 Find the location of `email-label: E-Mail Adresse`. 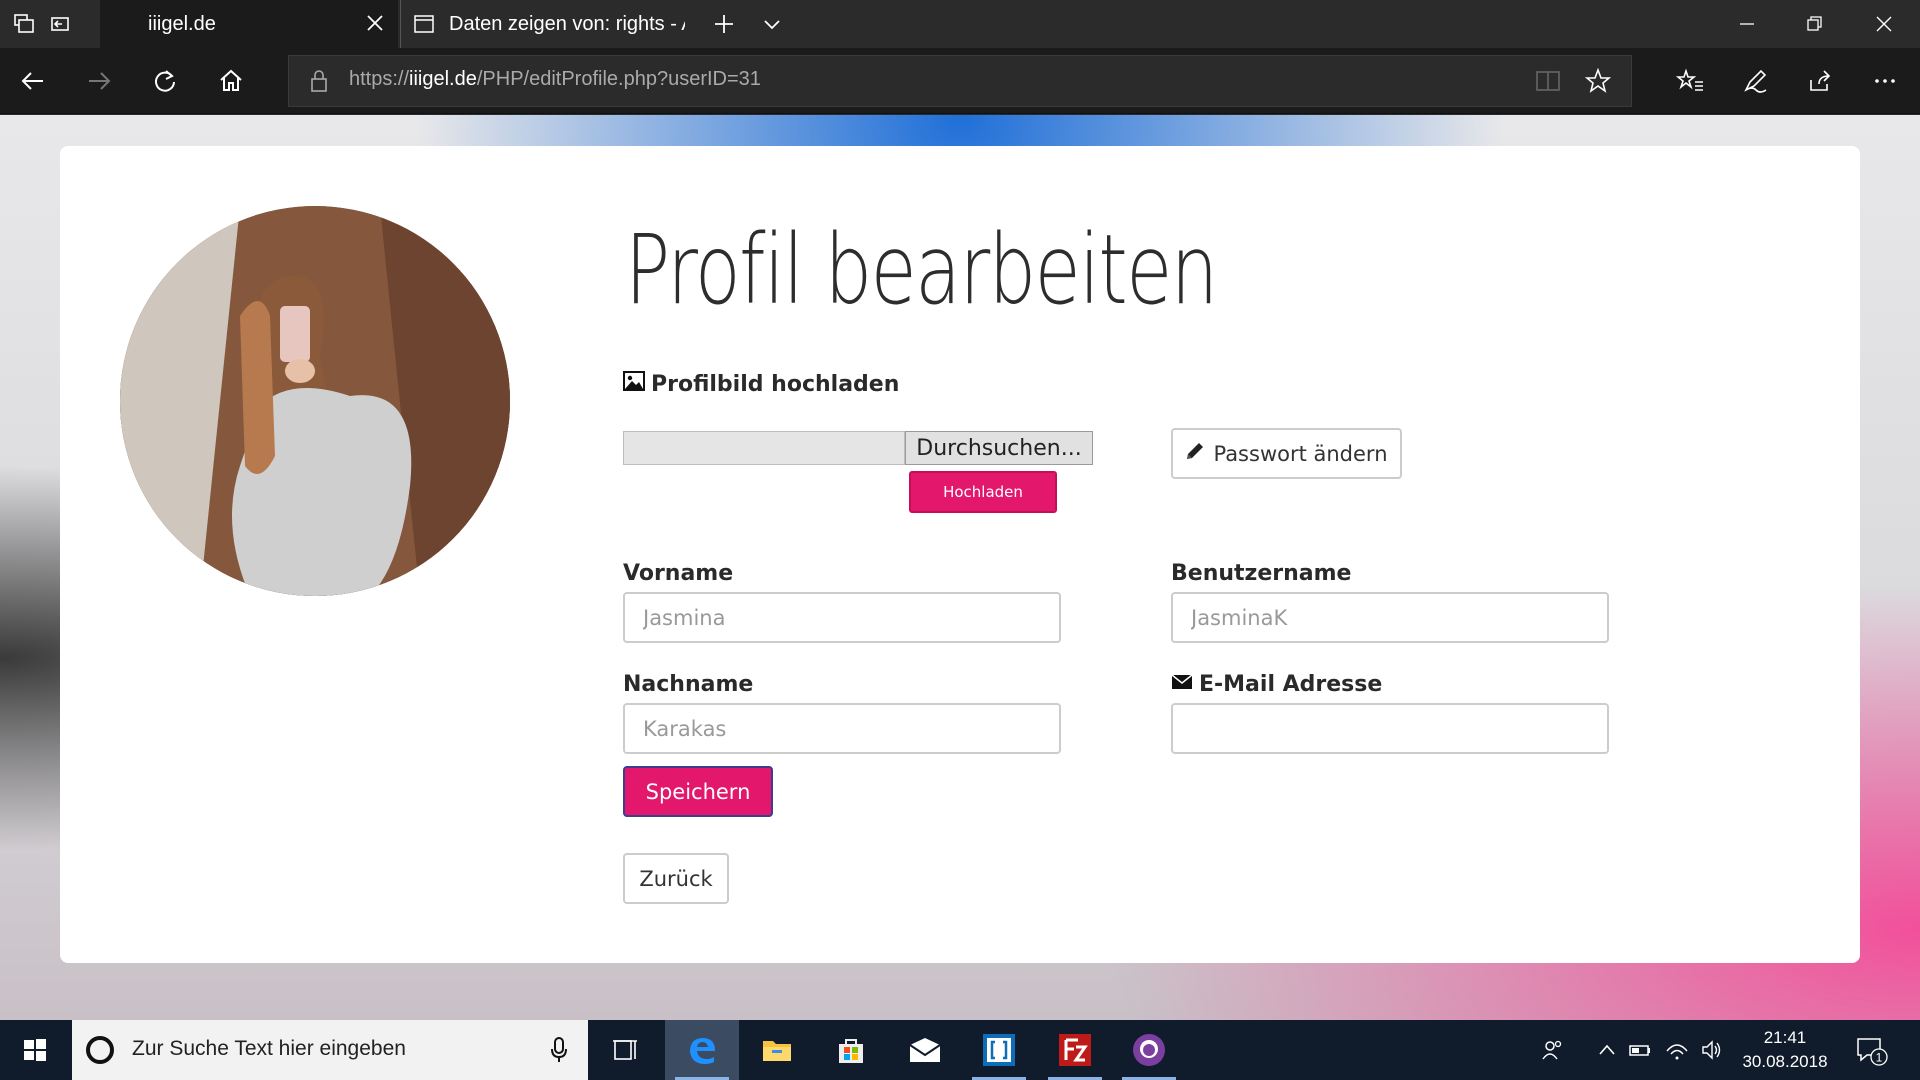

email-label: E-Mail Adresse is located at coordinates (1276, 684).